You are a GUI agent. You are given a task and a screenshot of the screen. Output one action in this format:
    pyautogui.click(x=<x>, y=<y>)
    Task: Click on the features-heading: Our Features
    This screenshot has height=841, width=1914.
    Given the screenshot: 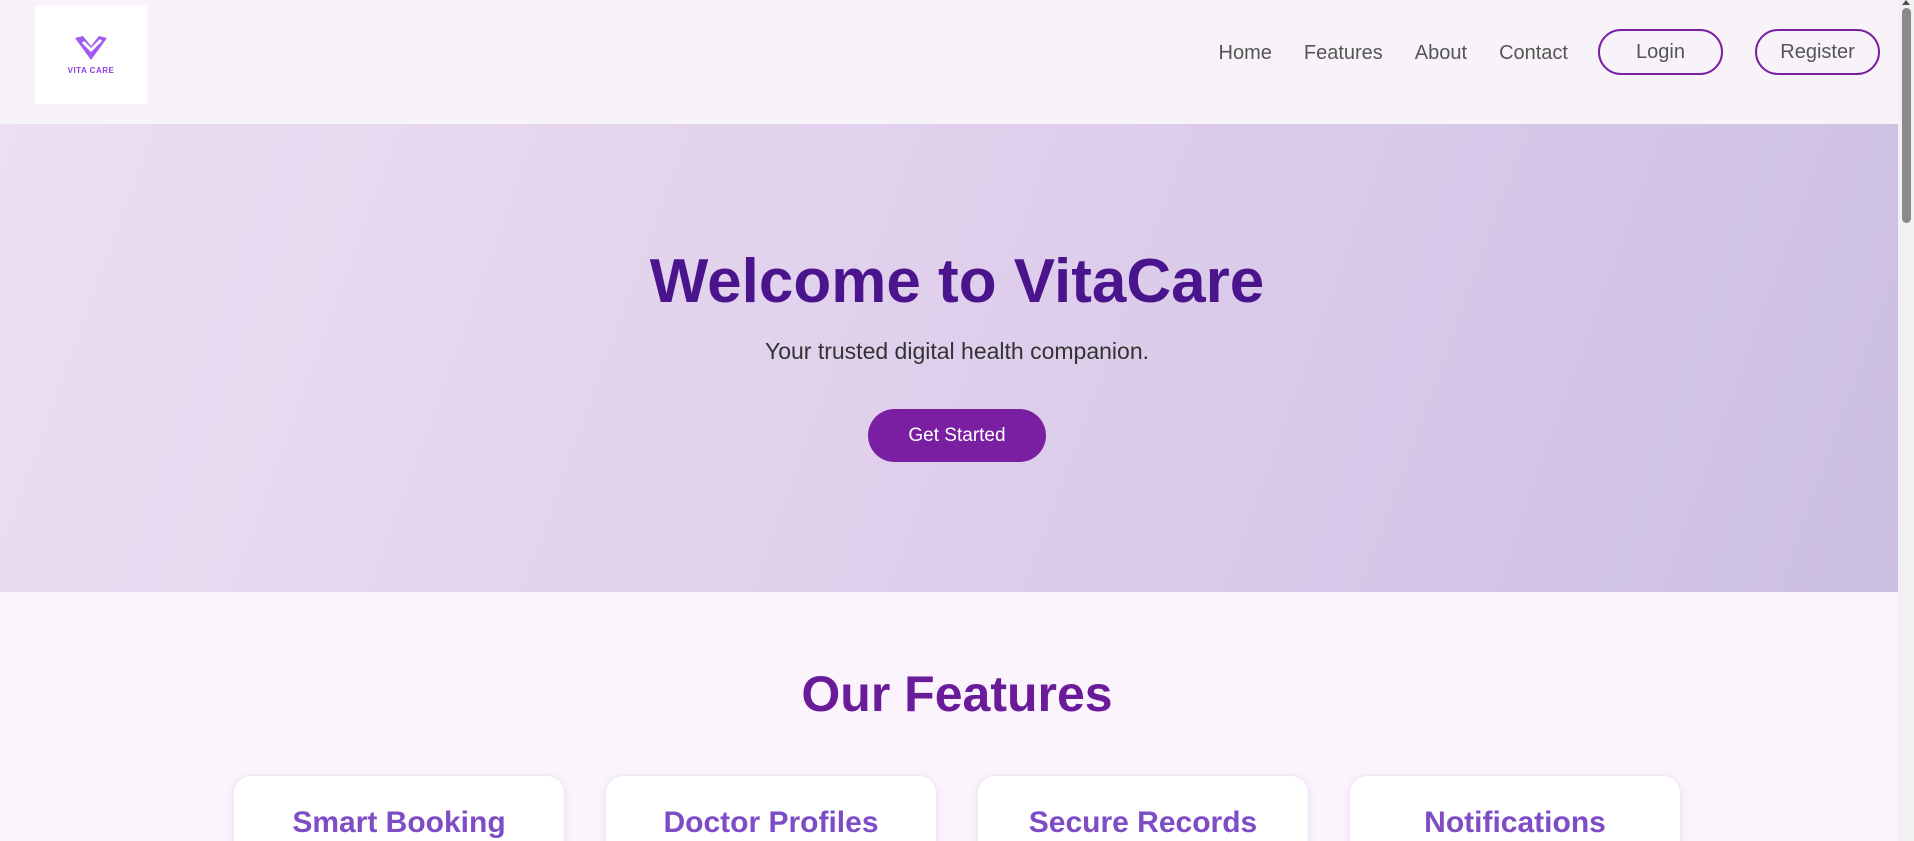 What is the action you would take?
    pyautogui.click(x=957, y=694)
    